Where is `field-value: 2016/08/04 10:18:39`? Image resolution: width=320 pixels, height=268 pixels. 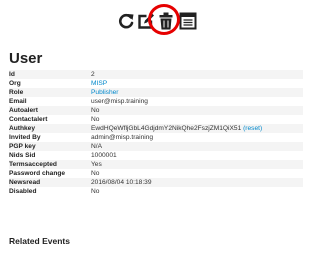
field-value: 2016/08/04 10:18:39 is located at coordinates (197, 182).